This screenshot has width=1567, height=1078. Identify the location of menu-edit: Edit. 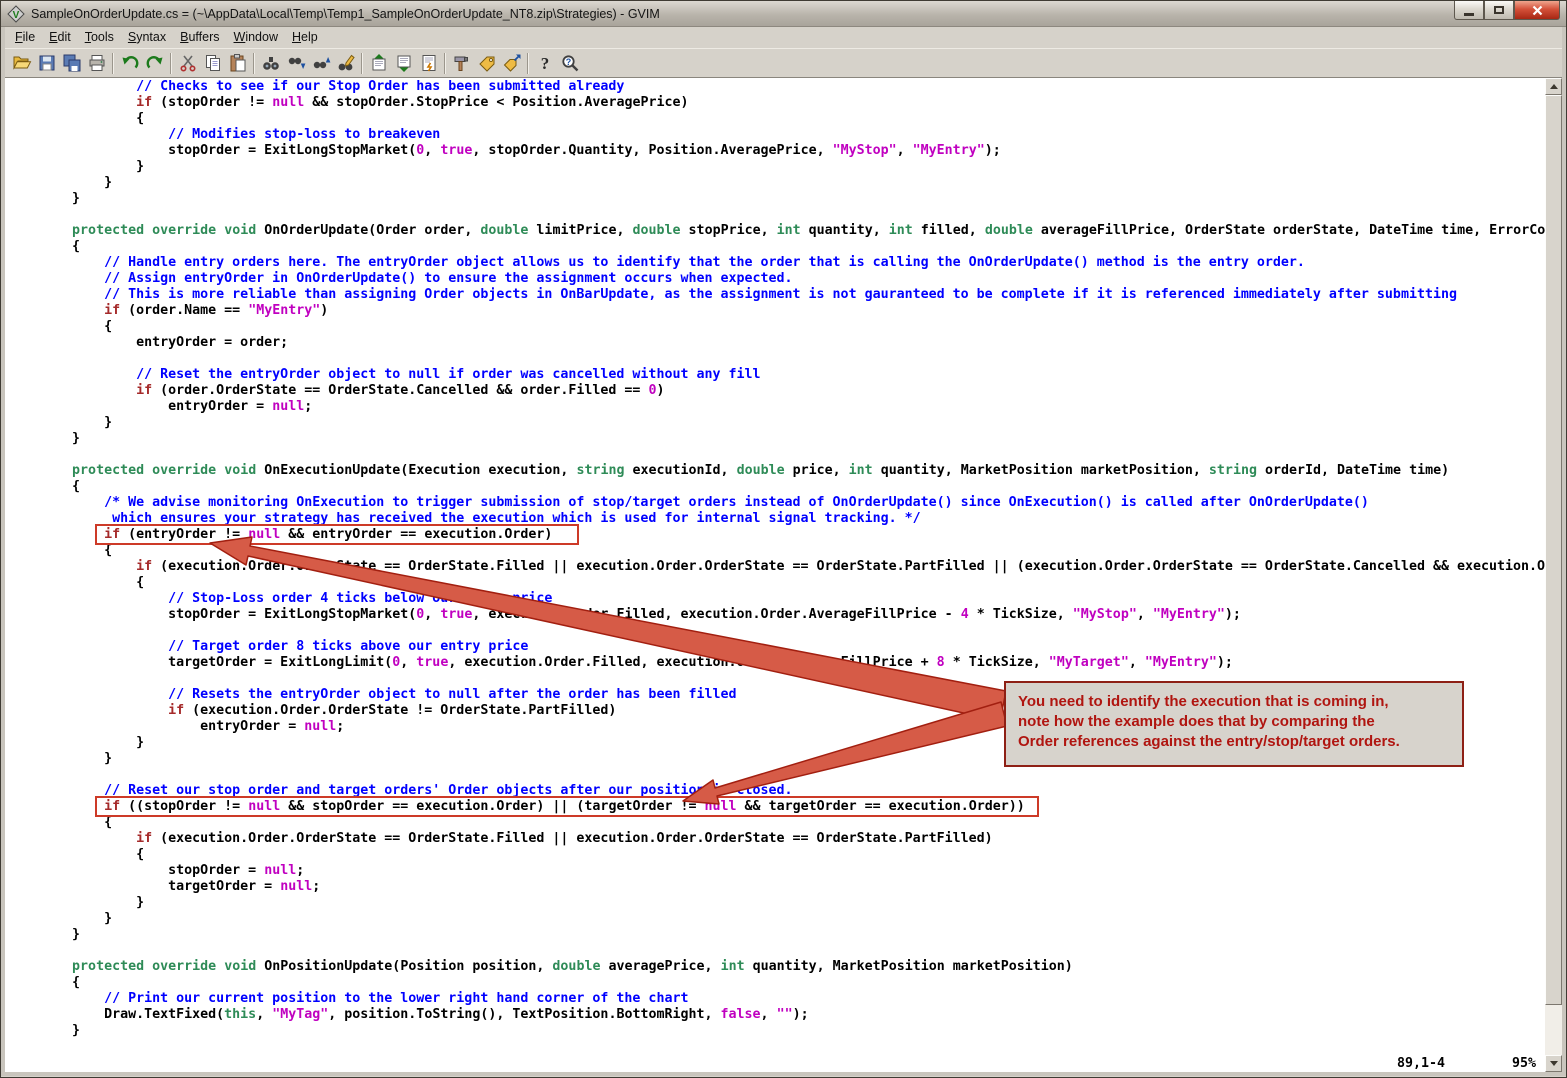
(60, 37).